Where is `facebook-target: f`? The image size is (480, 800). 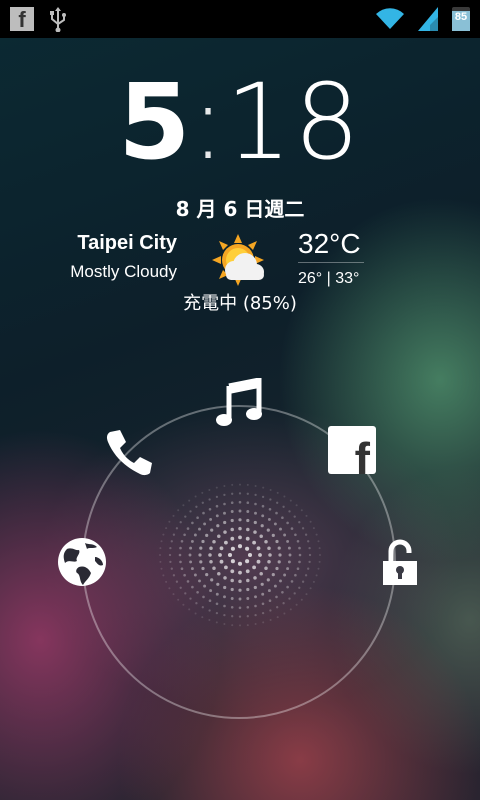 facebook-target: f is located at coordinates (352, 450).